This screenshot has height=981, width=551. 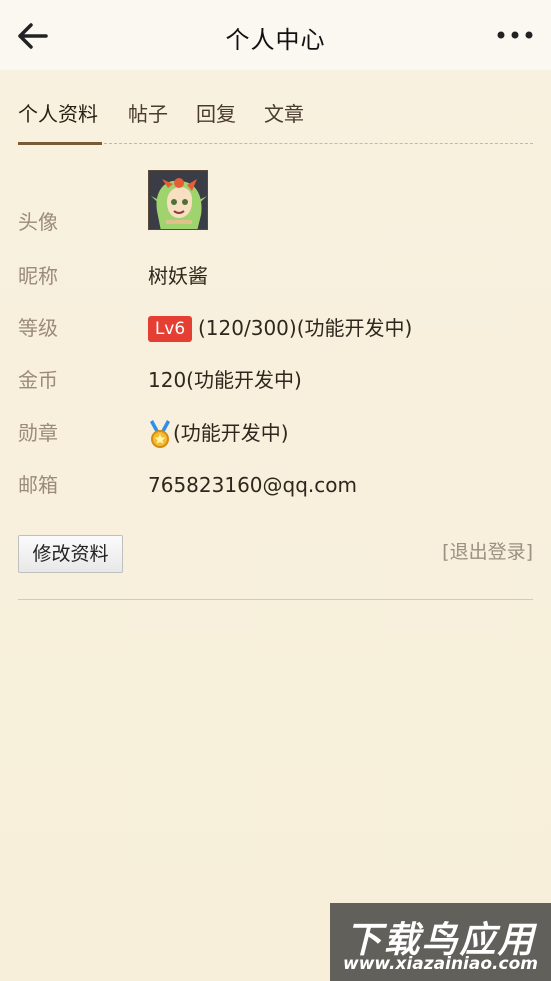 I want to click on watermark-logo: 下载鸟应用 www.xiazainiao.com, so click(x=440, y=942).